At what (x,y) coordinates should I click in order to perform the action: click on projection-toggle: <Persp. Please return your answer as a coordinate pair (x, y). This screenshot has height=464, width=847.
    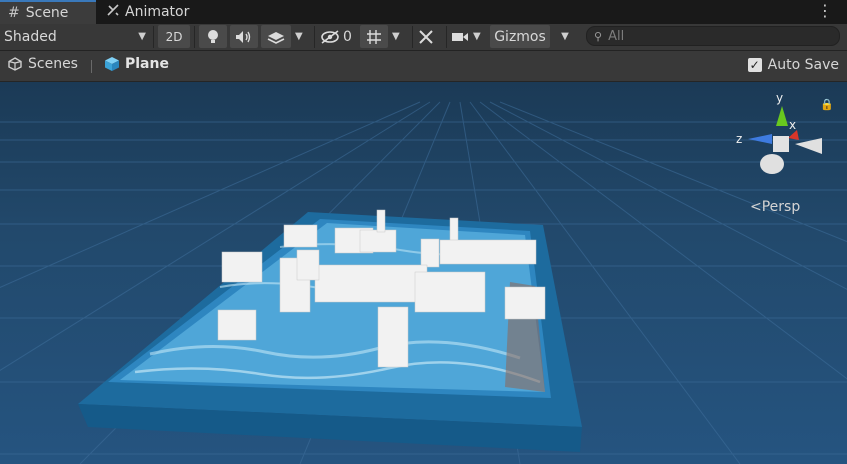
    Looking at the image, I should click on (775, 207).